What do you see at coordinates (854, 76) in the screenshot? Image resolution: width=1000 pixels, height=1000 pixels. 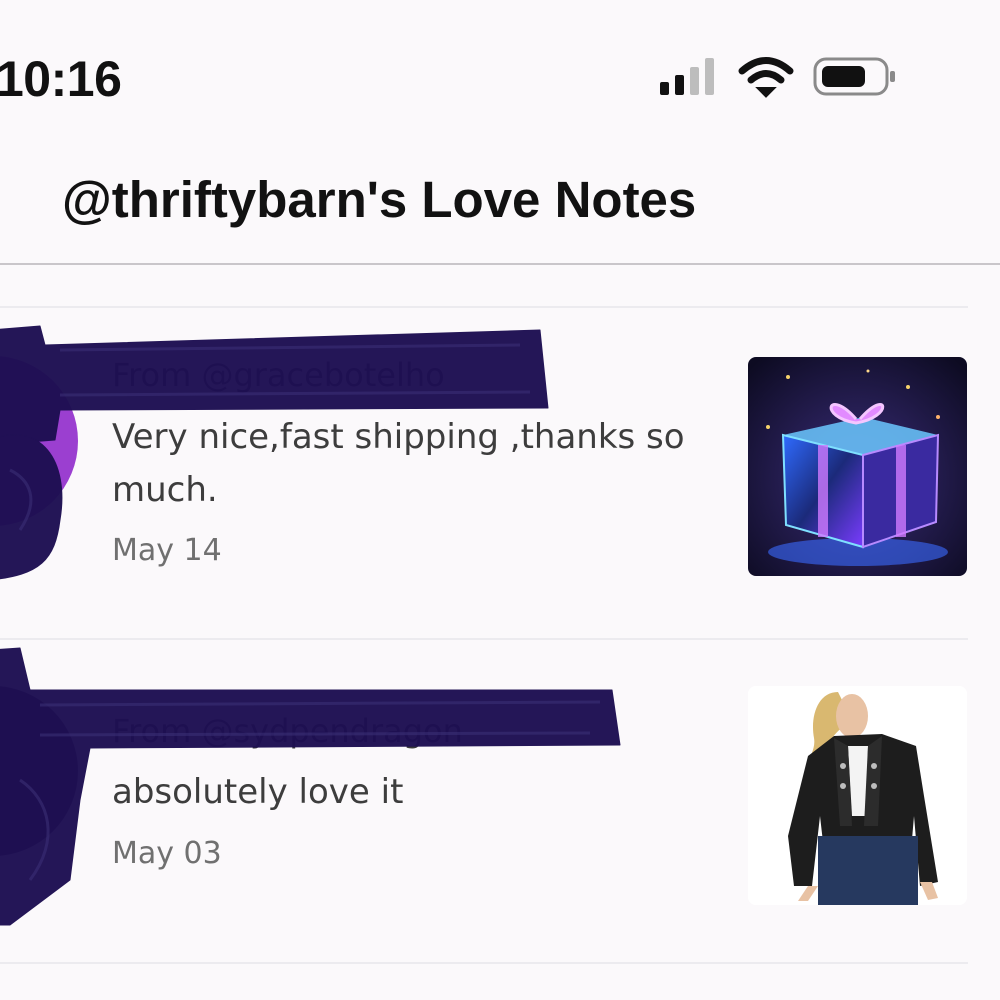 I see `battery-icon` at bounding box center [854, 76].